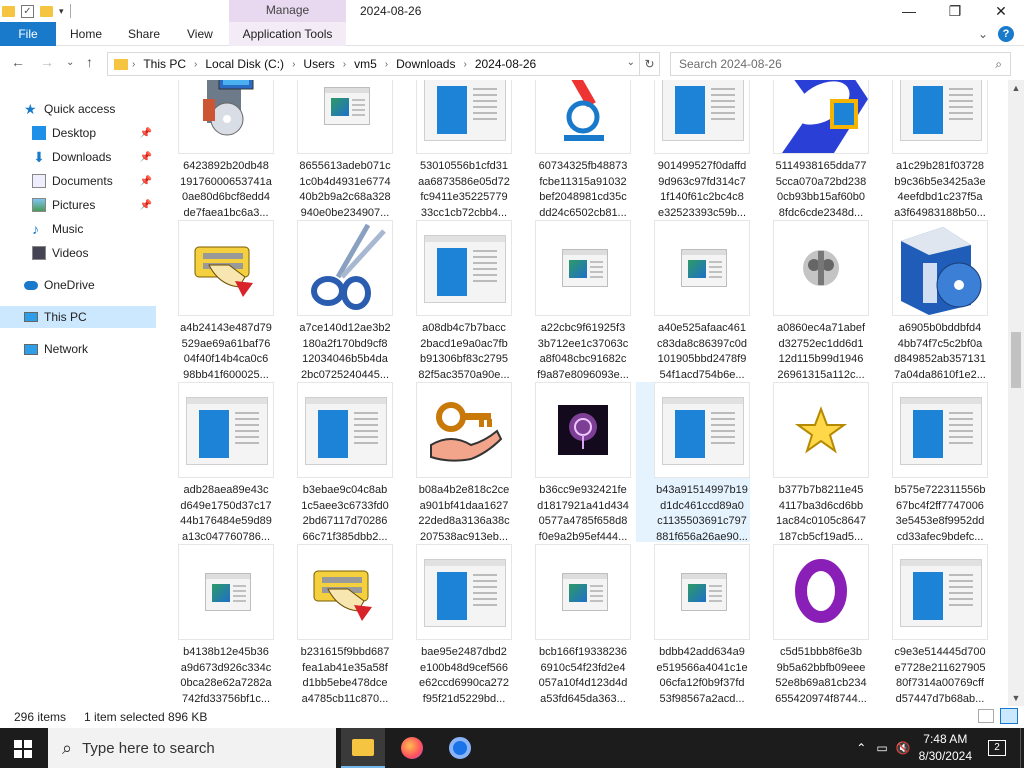 The height and width of the screenshot is (768, 1024). Describe the element at coordinates (983, 34) in the screenshot. I see `expand-ribbon-icon: ⌄` at that location.